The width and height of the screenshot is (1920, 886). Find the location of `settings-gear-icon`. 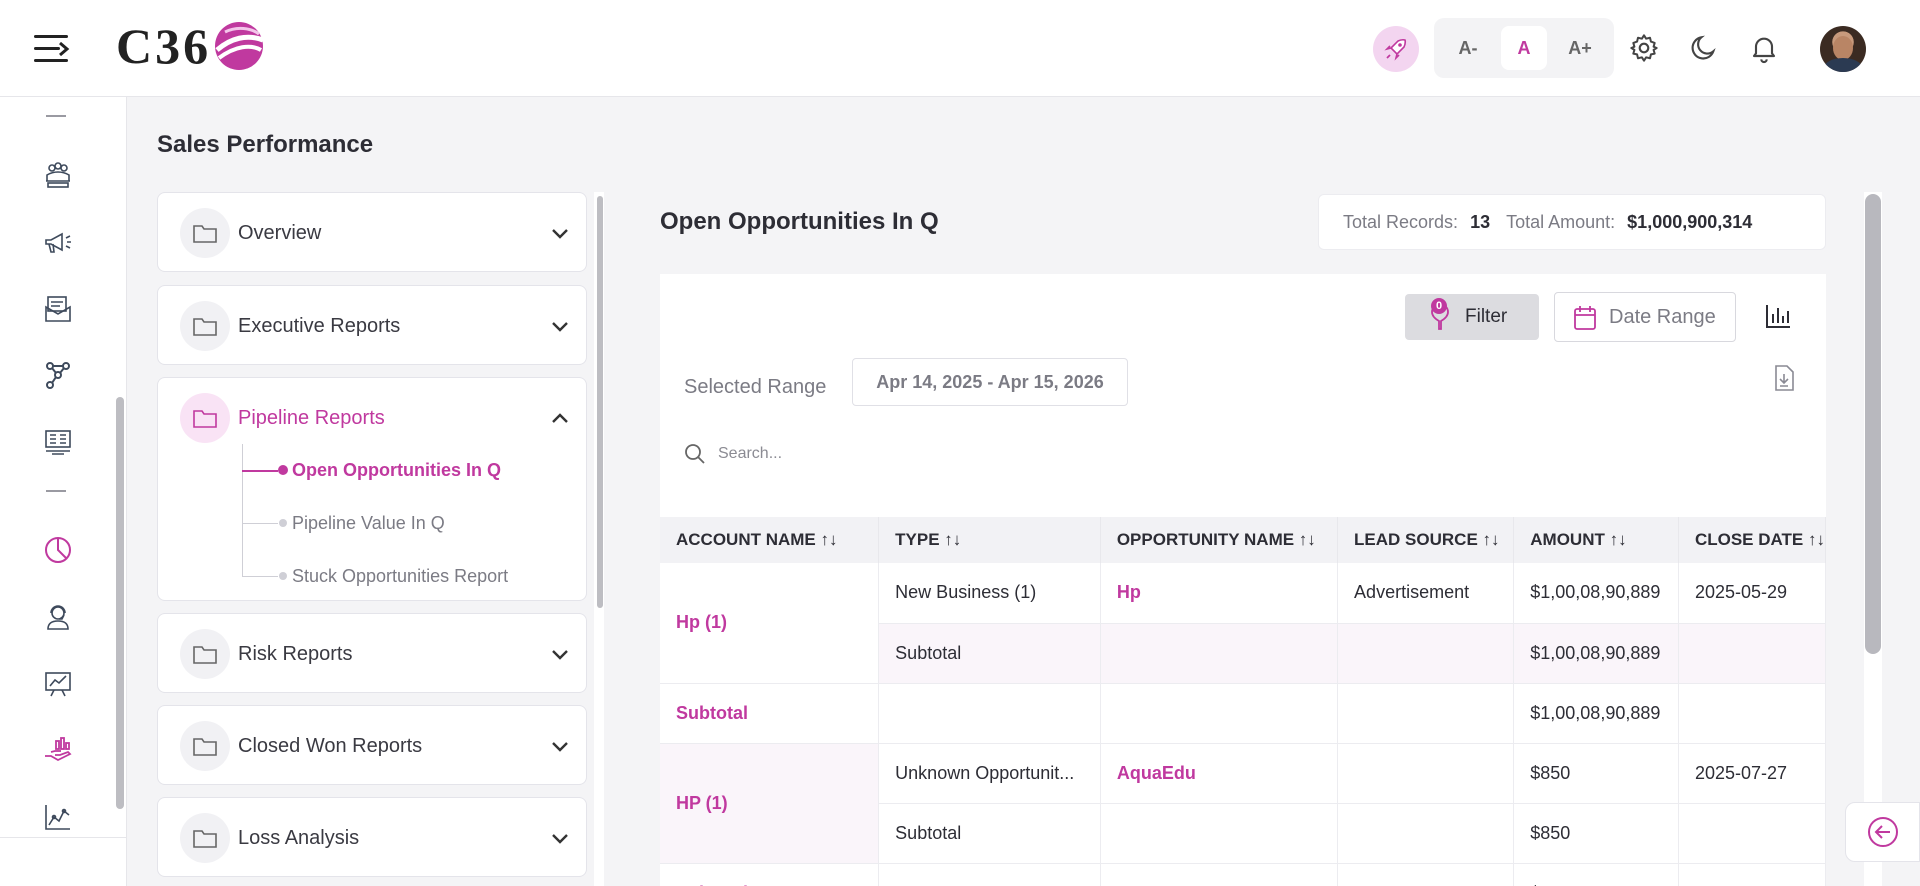

settings-gear-icon is located at coordinates (1644, 48).